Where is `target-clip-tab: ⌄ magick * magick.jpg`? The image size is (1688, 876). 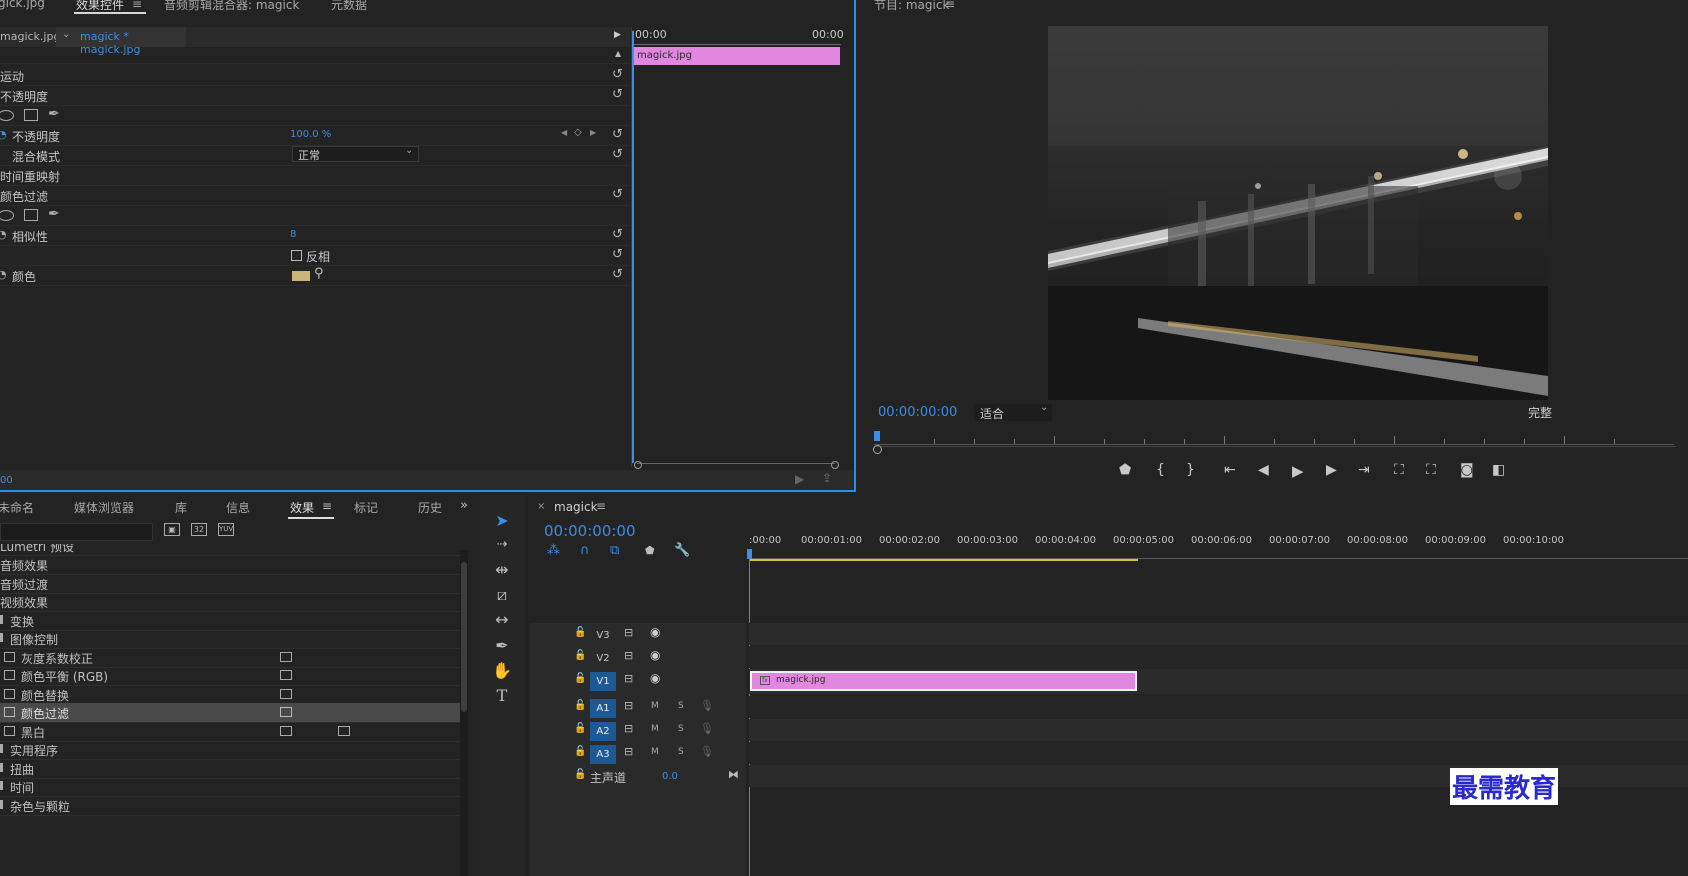 target-clip-tab: ⌄ magick * magick.jpg is located at coordinates (121, 41).